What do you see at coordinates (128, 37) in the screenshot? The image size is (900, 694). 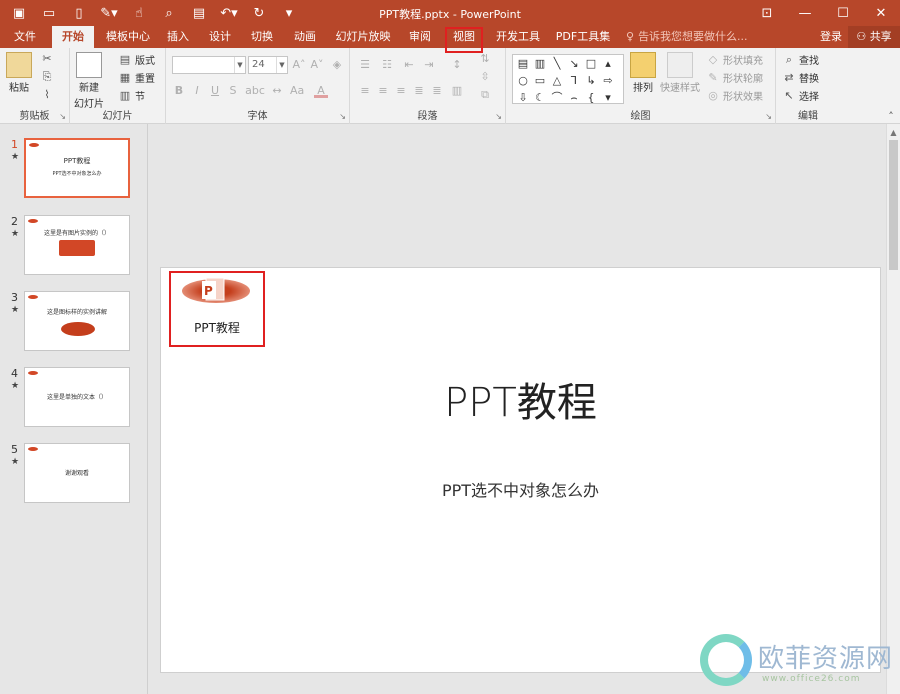 I see `tab-template-center: 模板中心` at bounding box center [128, 37].